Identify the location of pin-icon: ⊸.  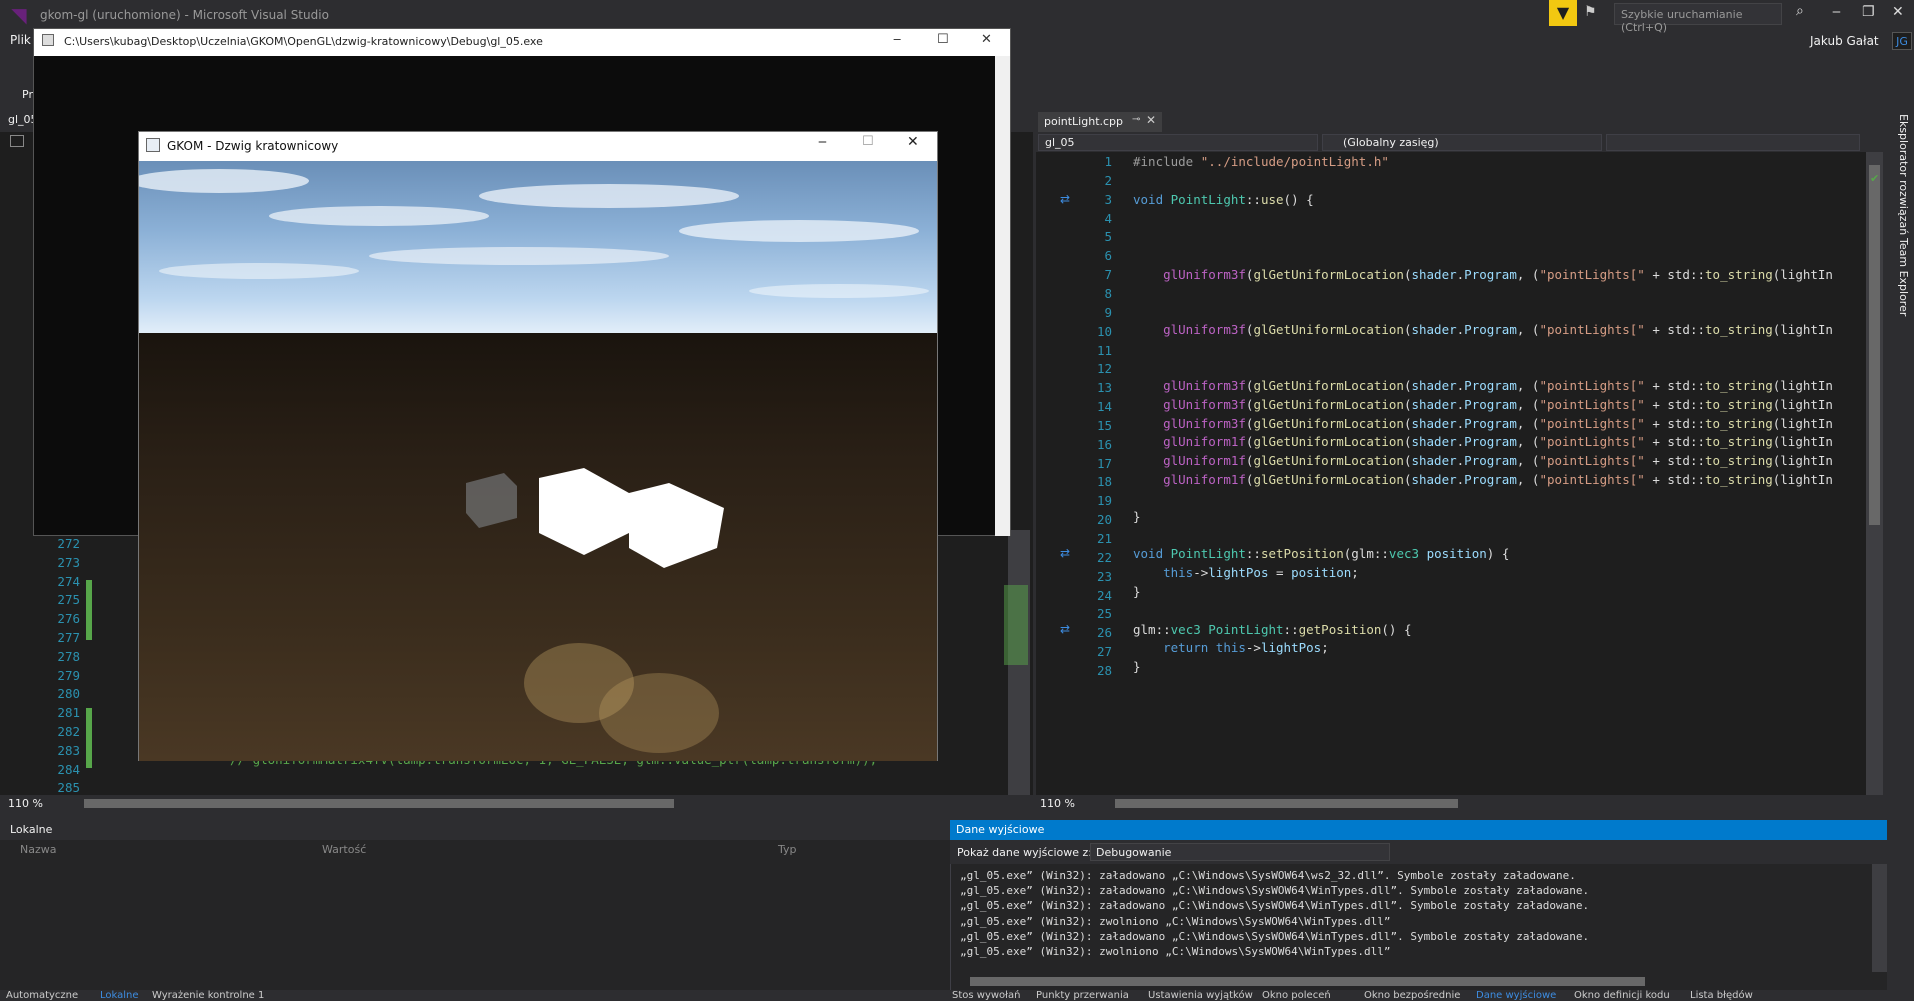
(1136, 119).